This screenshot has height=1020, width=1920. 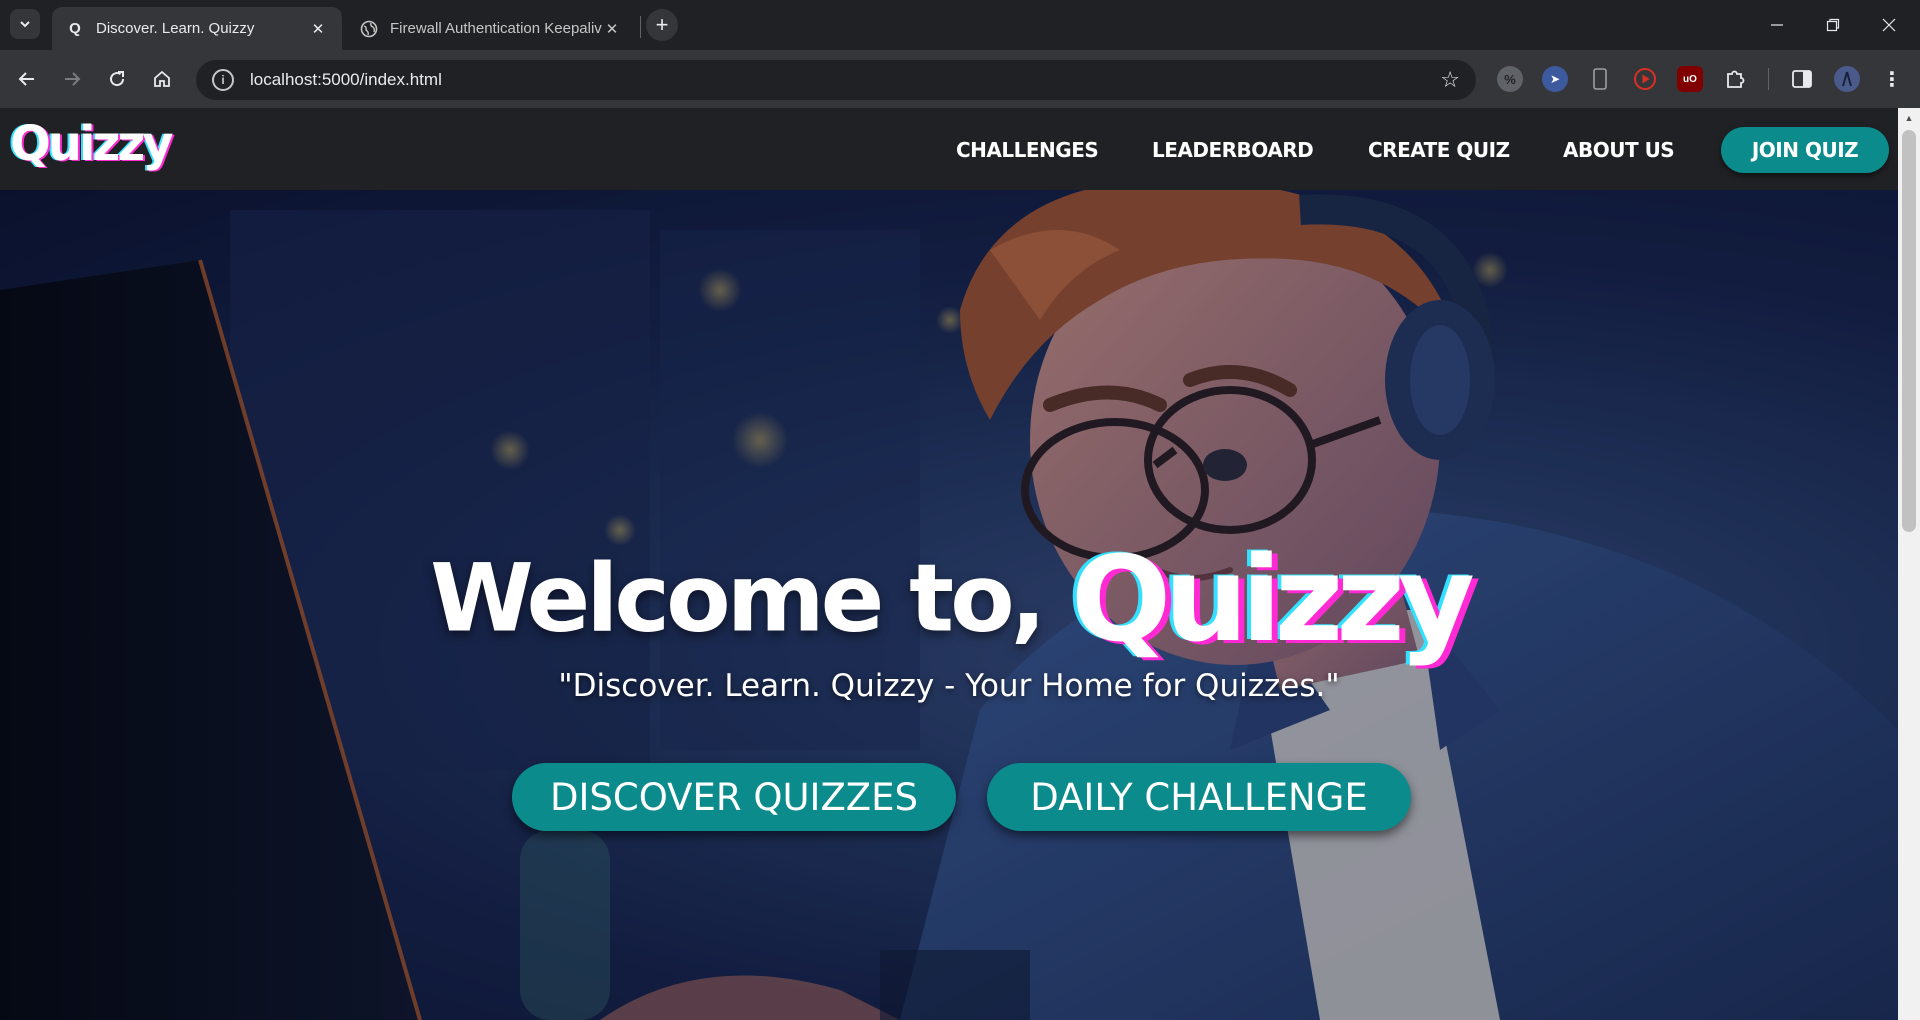 What do you see at coordinates (1199, 797) in the screenshot?
I see `daily-challenge-button: DAILY CHALLENGE` at bounding box center [1199, 797].